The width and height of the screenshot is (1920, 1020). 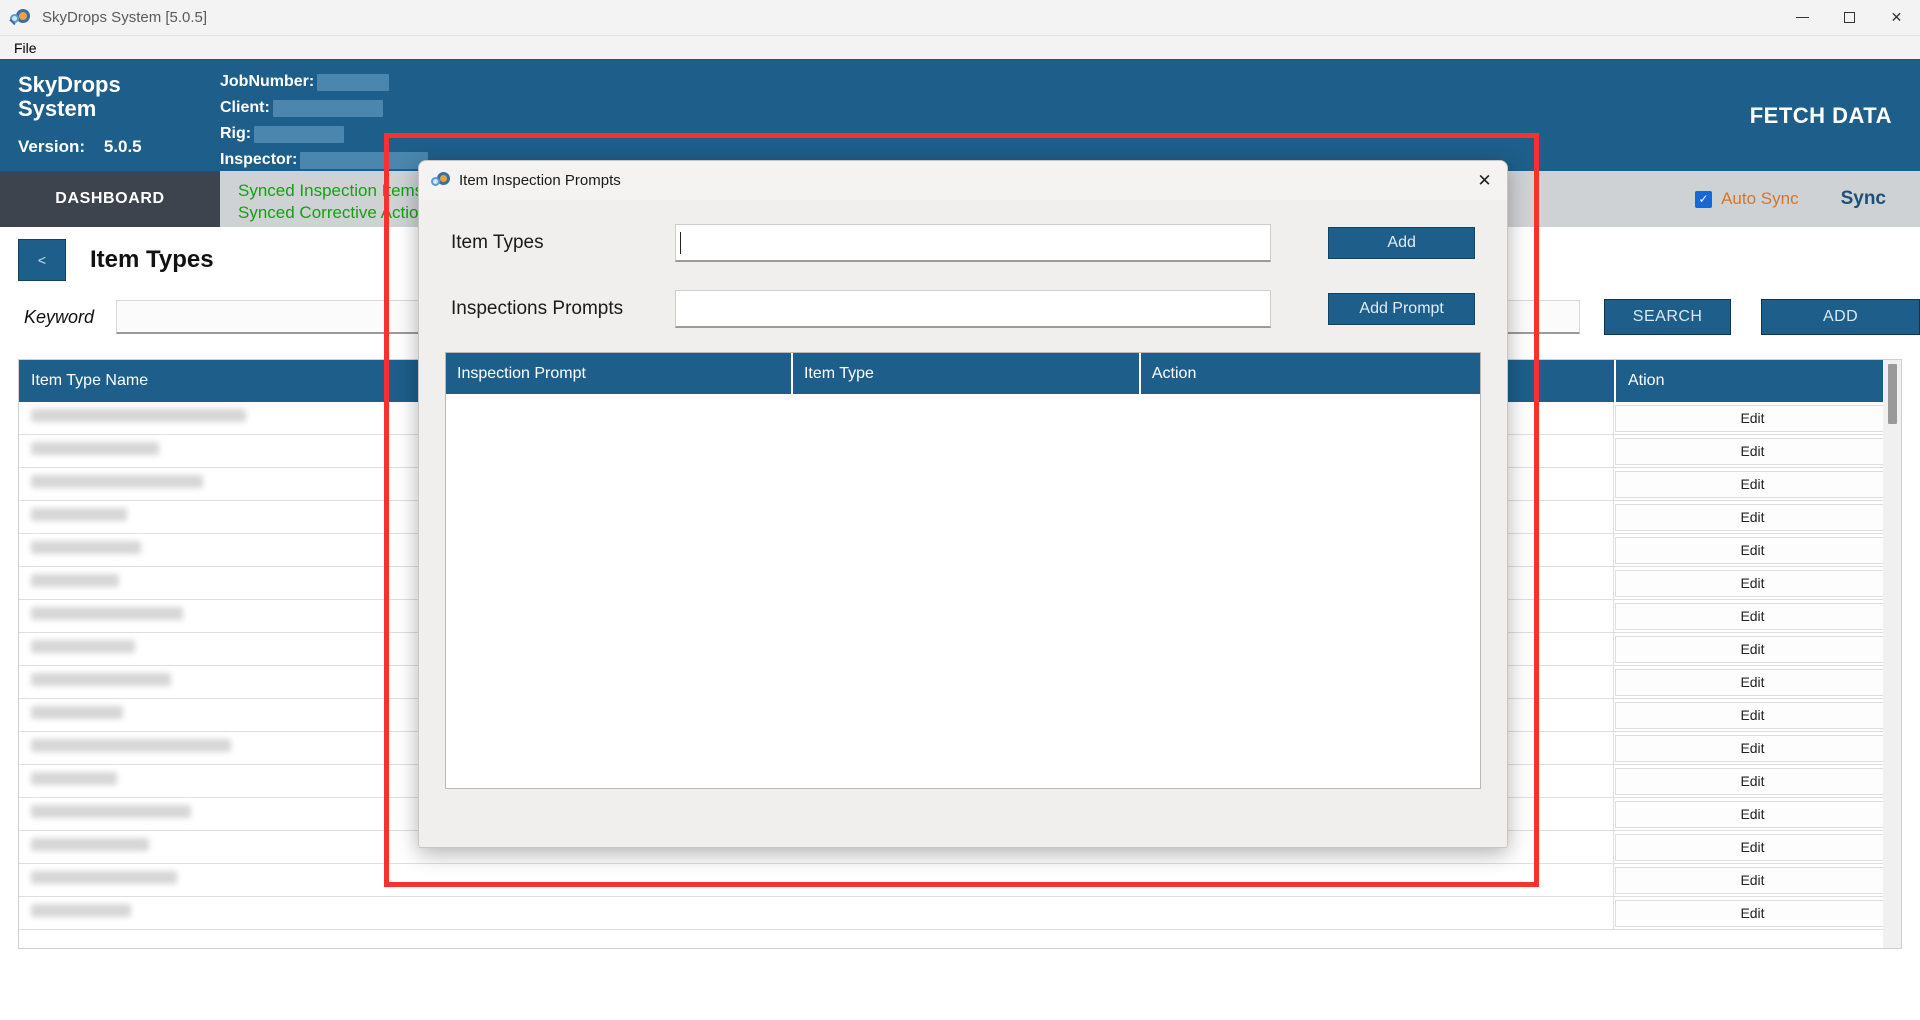 I want to click on sync-status-line-1: Synced Inspection Items, so click(x=331, y=190).